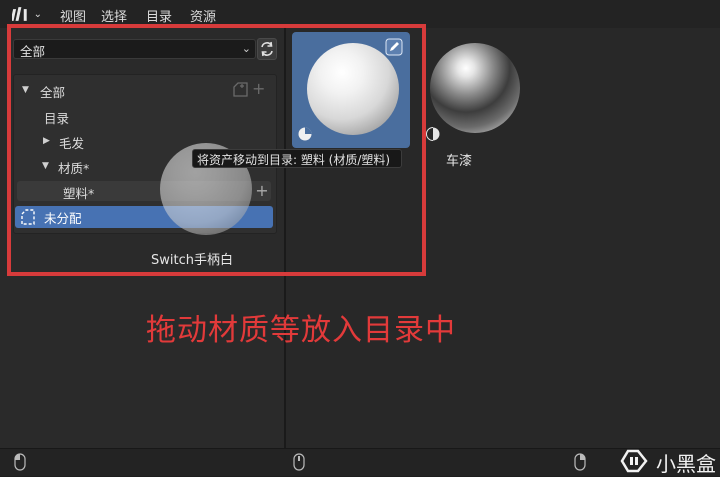 Image resolution: width=720 pixels, height=477 pixels. What do you see at coordinates (73, 15) in the screenshot?
I see `menu-view: 视图` at bounding box center [73, 15].